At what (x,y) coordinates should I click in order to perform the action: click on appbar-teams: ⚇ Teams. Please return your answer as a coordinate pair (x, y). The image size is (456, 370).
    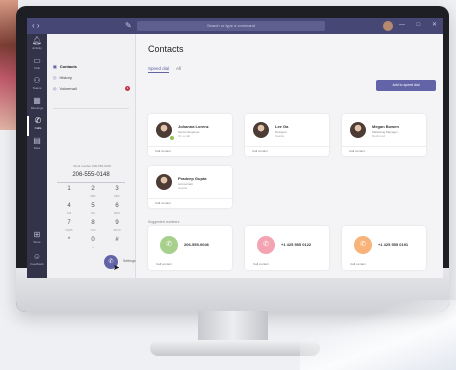
    Looking at the image, I should click on (37, 86).